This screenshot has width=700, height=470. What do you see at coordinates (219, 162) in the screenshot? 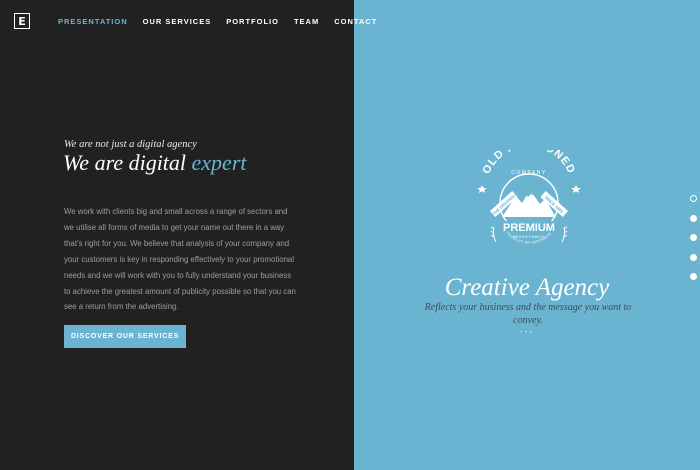
I see `headline-accent: expert` at bounding box center [219, 162].